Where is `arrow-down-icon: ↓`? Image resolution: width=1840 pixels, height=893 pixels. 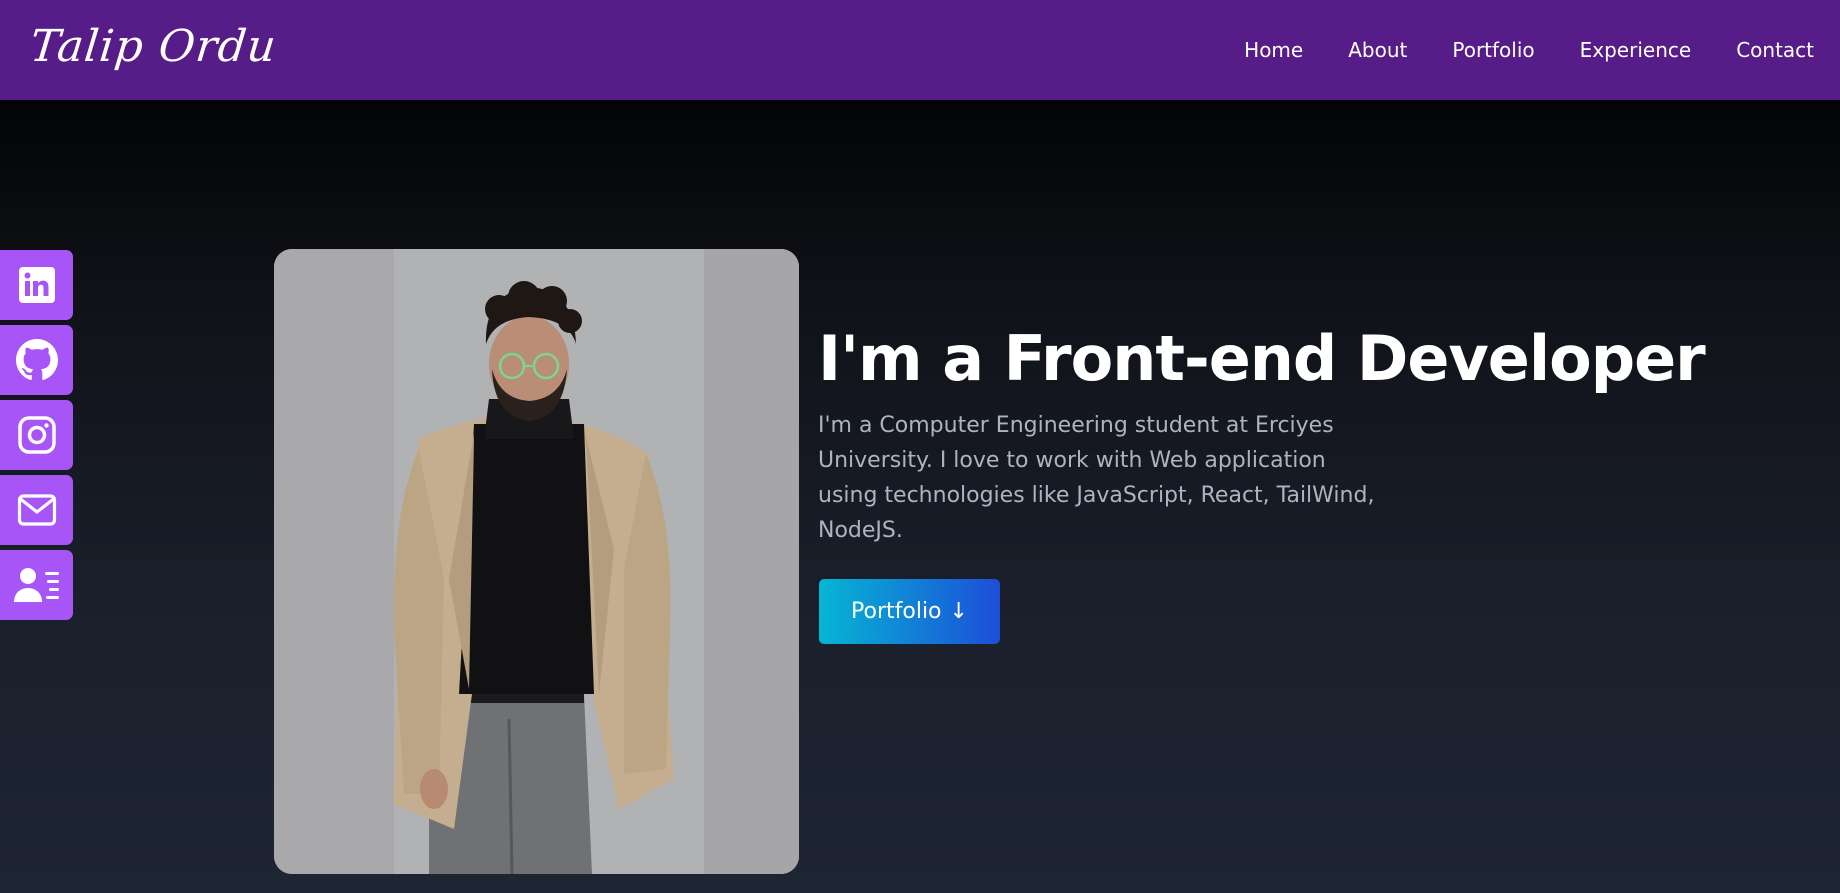
arrow-down-icon: ↓ is located at coordinates (958, 611).